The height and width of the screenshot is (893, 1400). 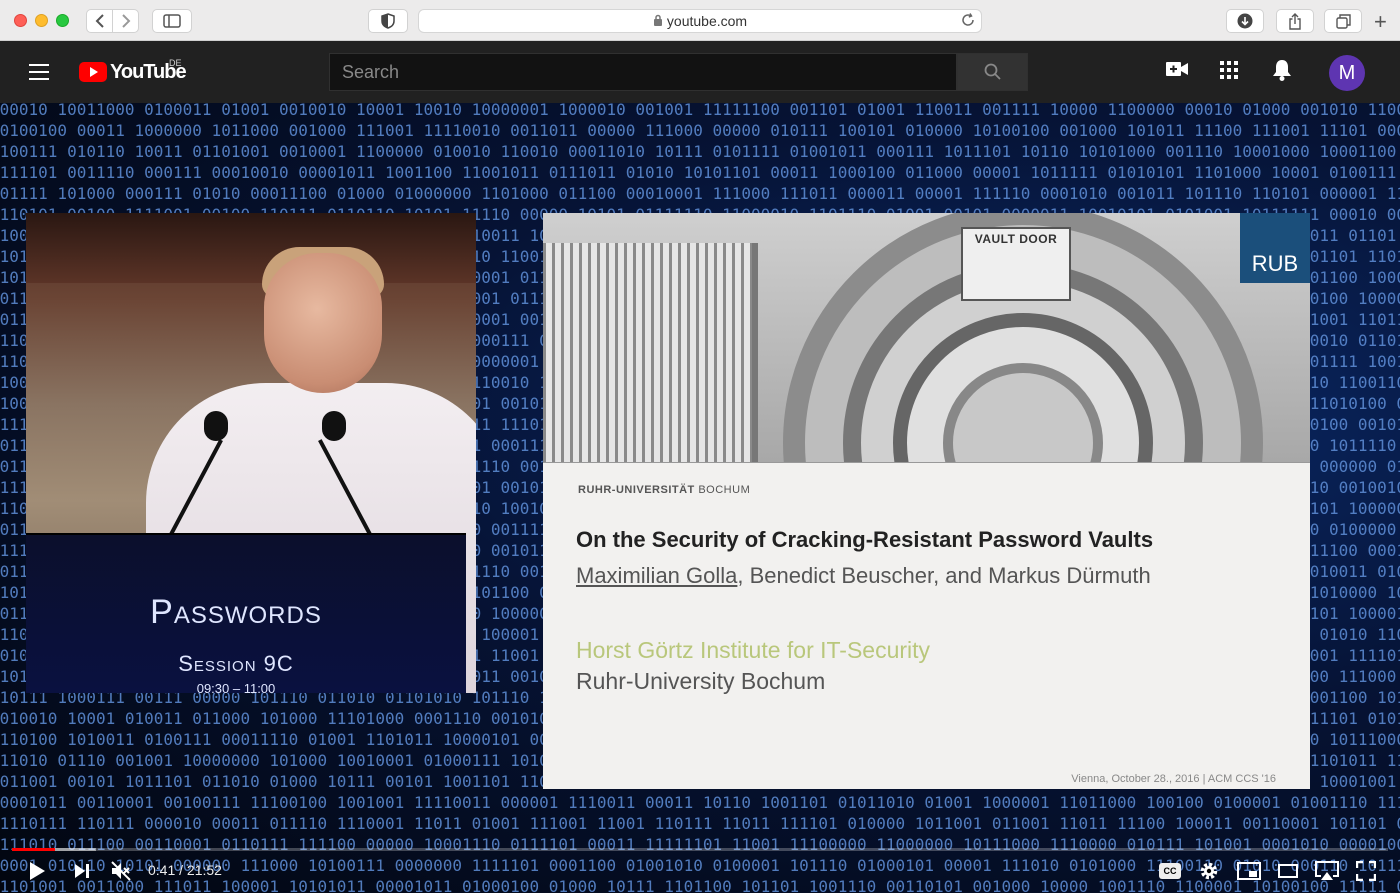 I want to click on url-text: youtube.com, so click(x=707, y=21).